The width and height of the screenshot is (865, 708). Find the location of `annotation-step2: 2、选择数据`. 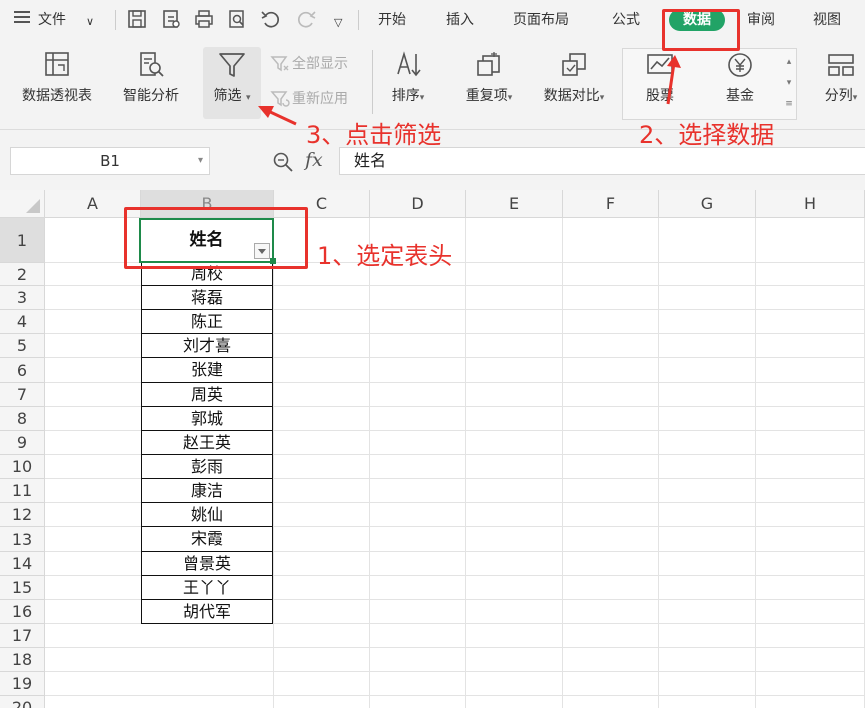

annotation-step2: 2、选择数据 is located at coordinates (707, 135).